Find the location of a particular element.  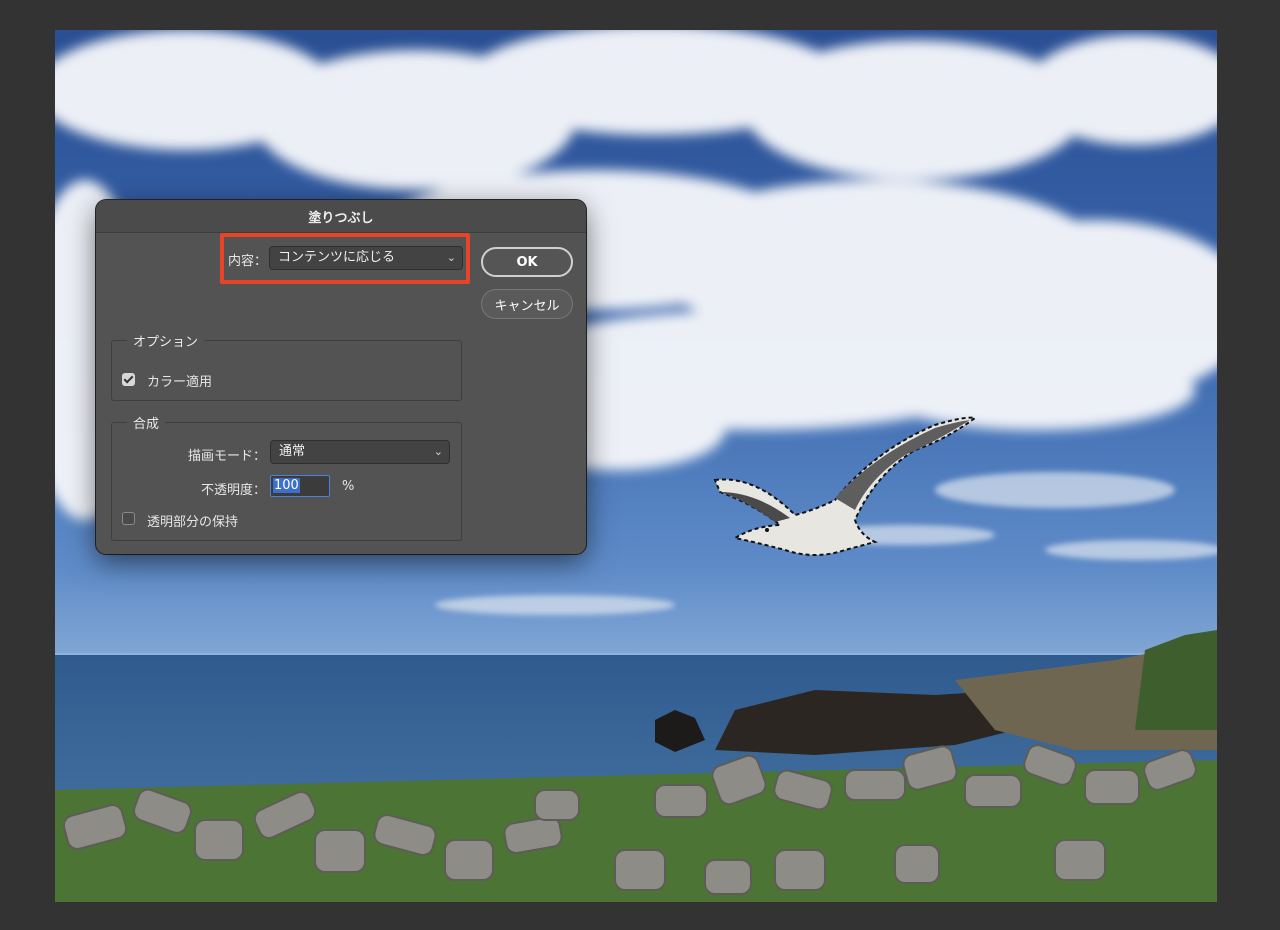

options-group-title: オプション is located at coordinates (166, 340).